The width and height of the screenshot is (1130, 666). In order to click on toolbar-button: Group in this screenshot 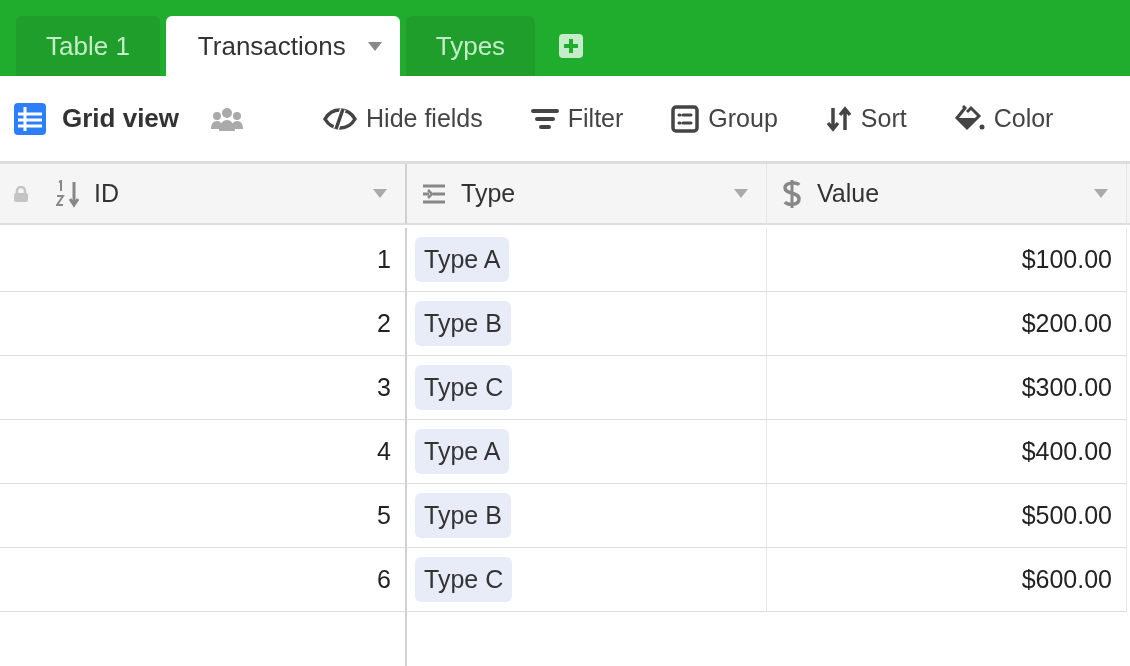, I will do `click(724, 118)`.